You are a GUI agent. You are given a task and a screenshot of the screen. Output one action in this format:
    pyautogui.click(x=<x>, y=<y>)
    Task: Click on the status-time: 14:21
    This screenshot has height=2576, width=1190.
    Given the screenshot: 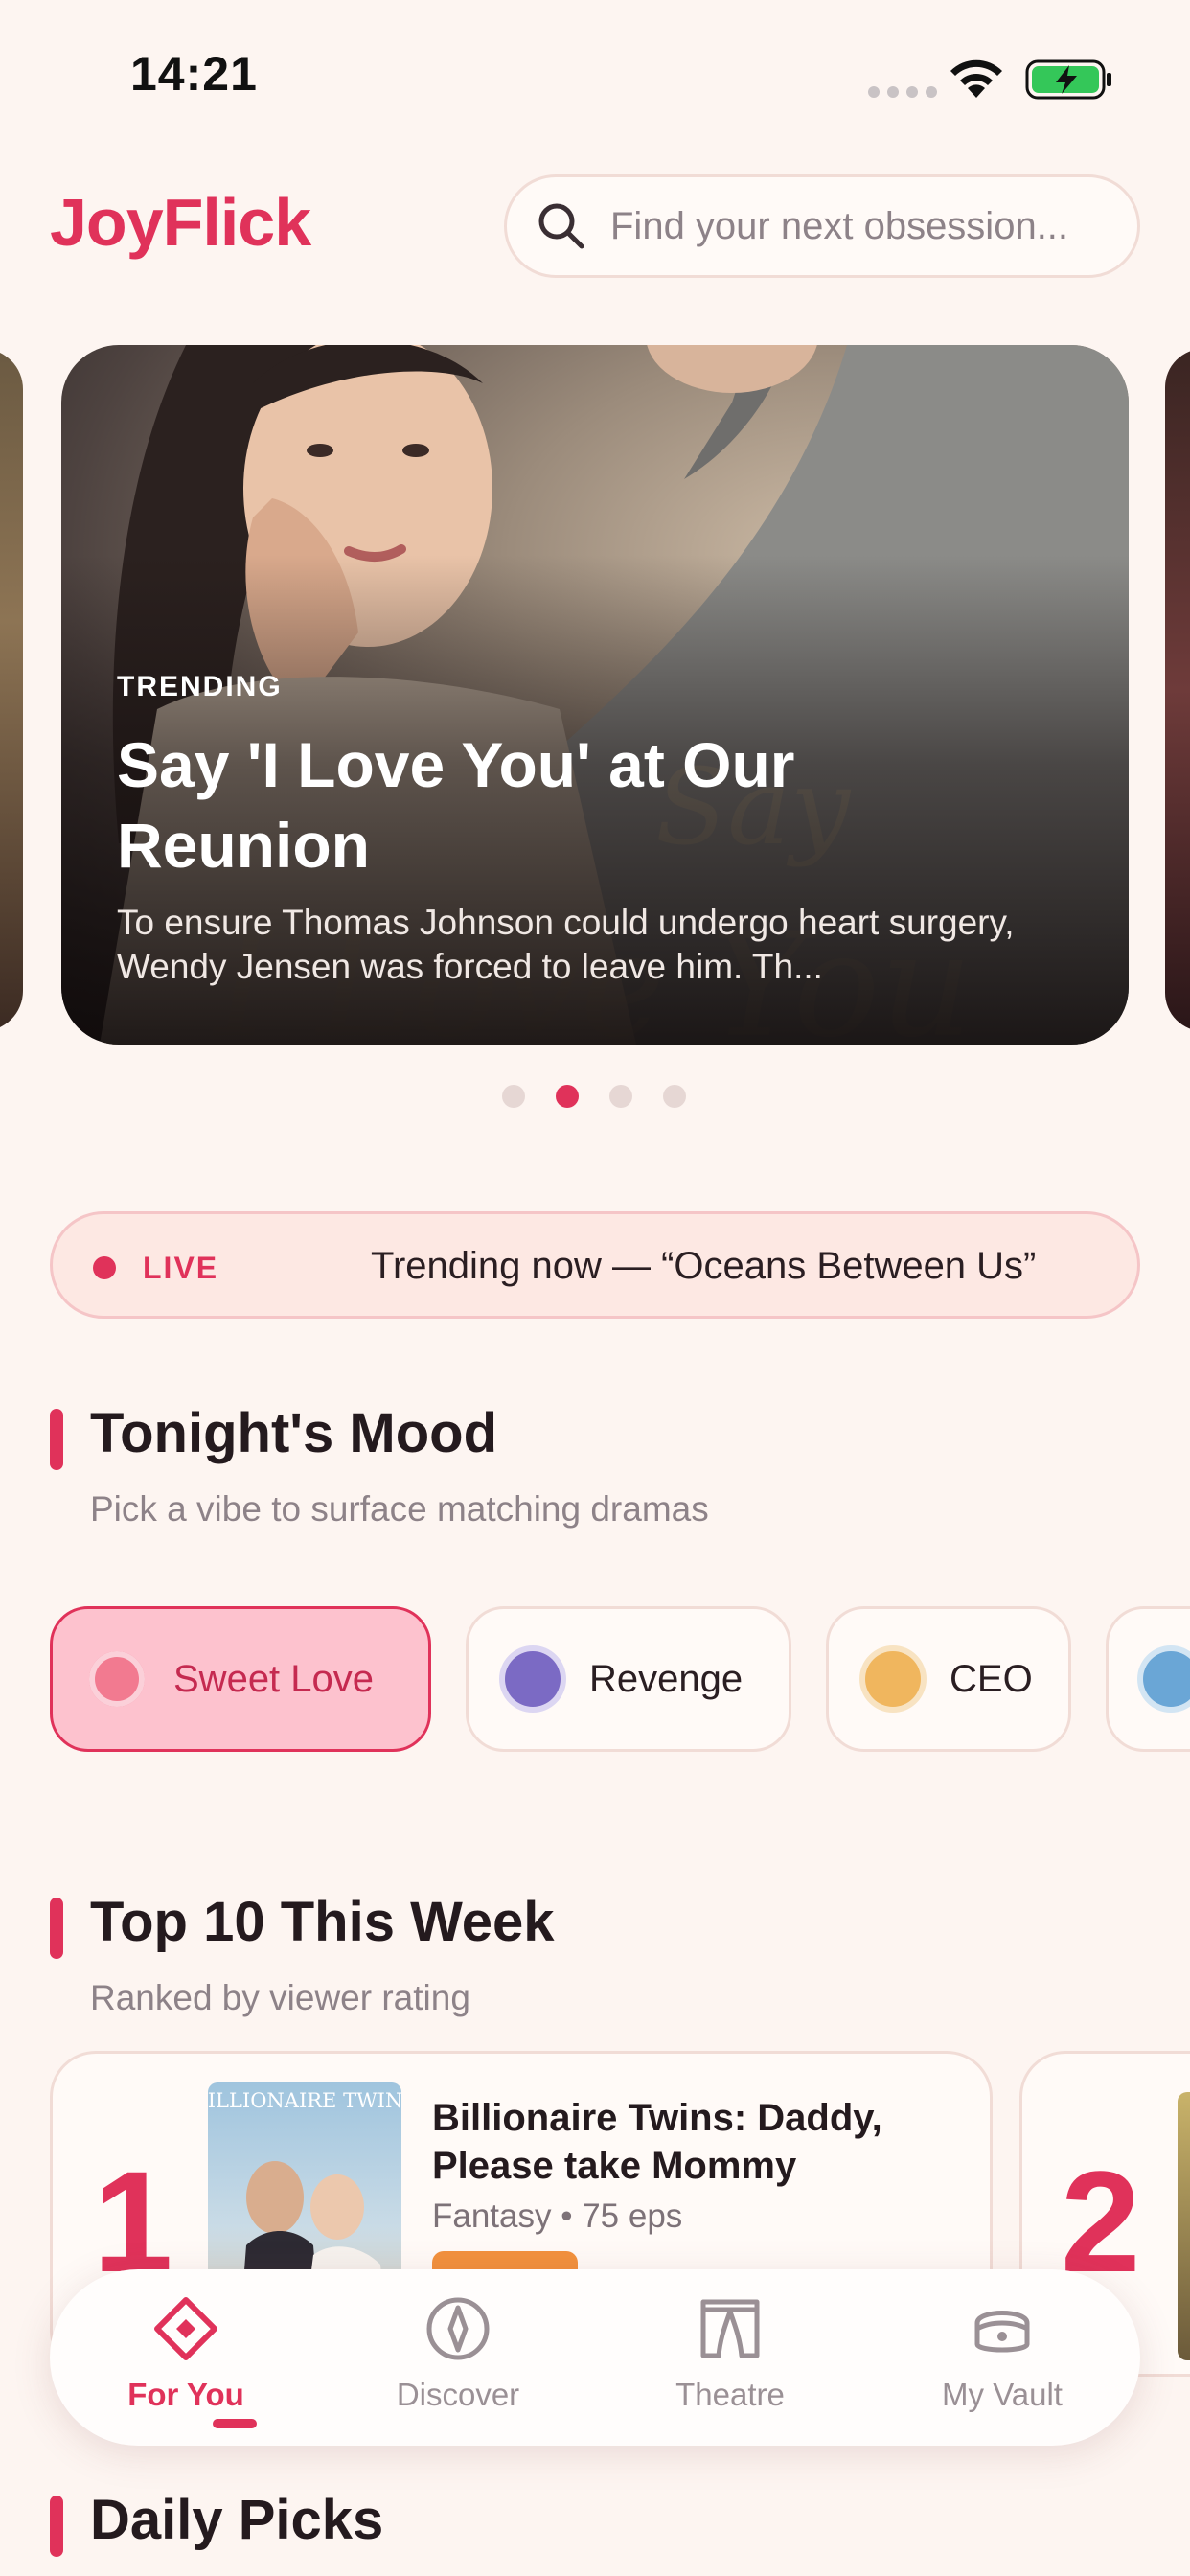 What is the action you would take?
    pyautogui.click(x=194, y=74)
    